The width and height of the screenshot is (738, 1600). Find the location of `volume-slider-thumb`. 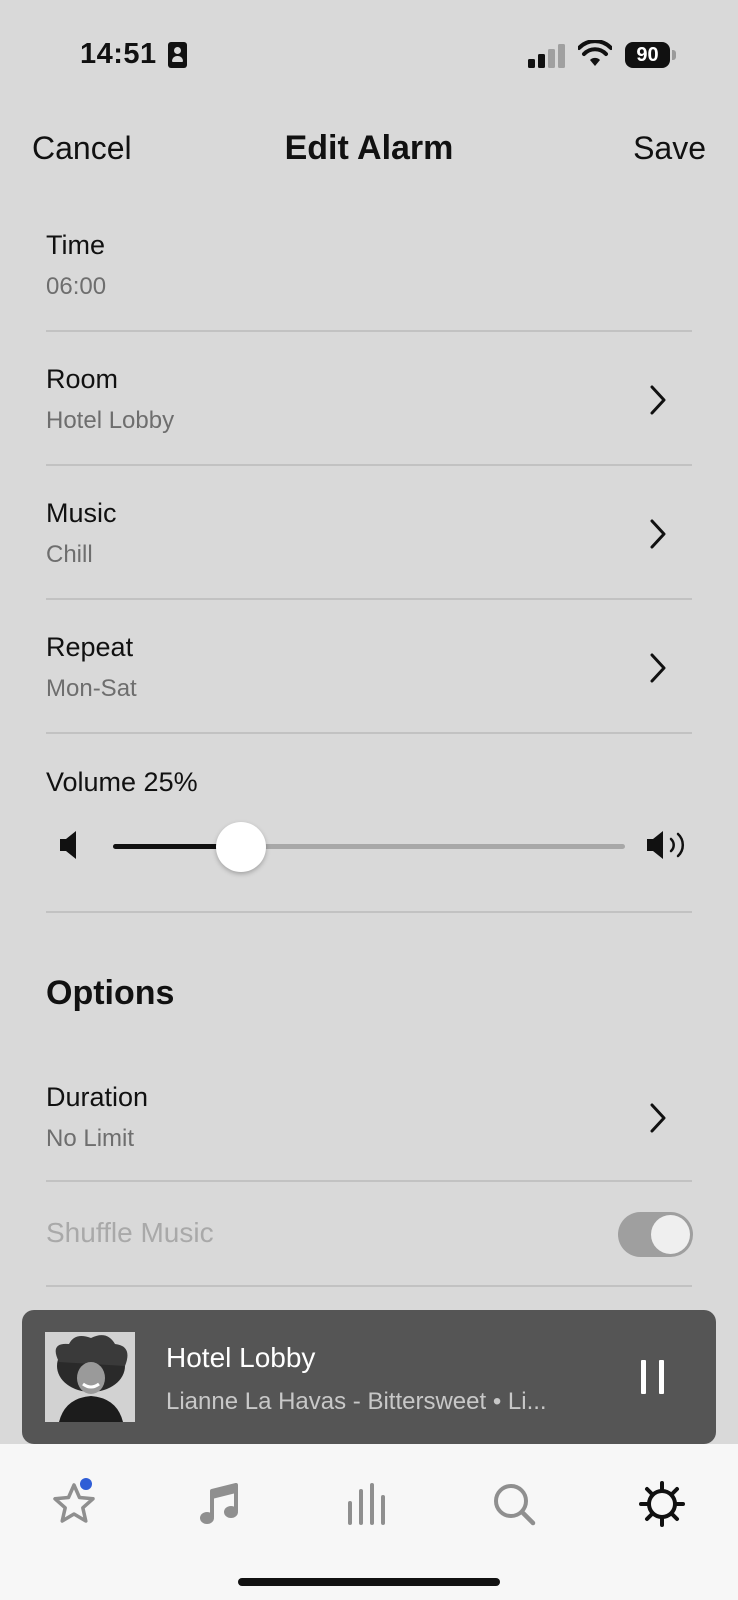

volume-slider-thumb is located at coordinates (241, 847).